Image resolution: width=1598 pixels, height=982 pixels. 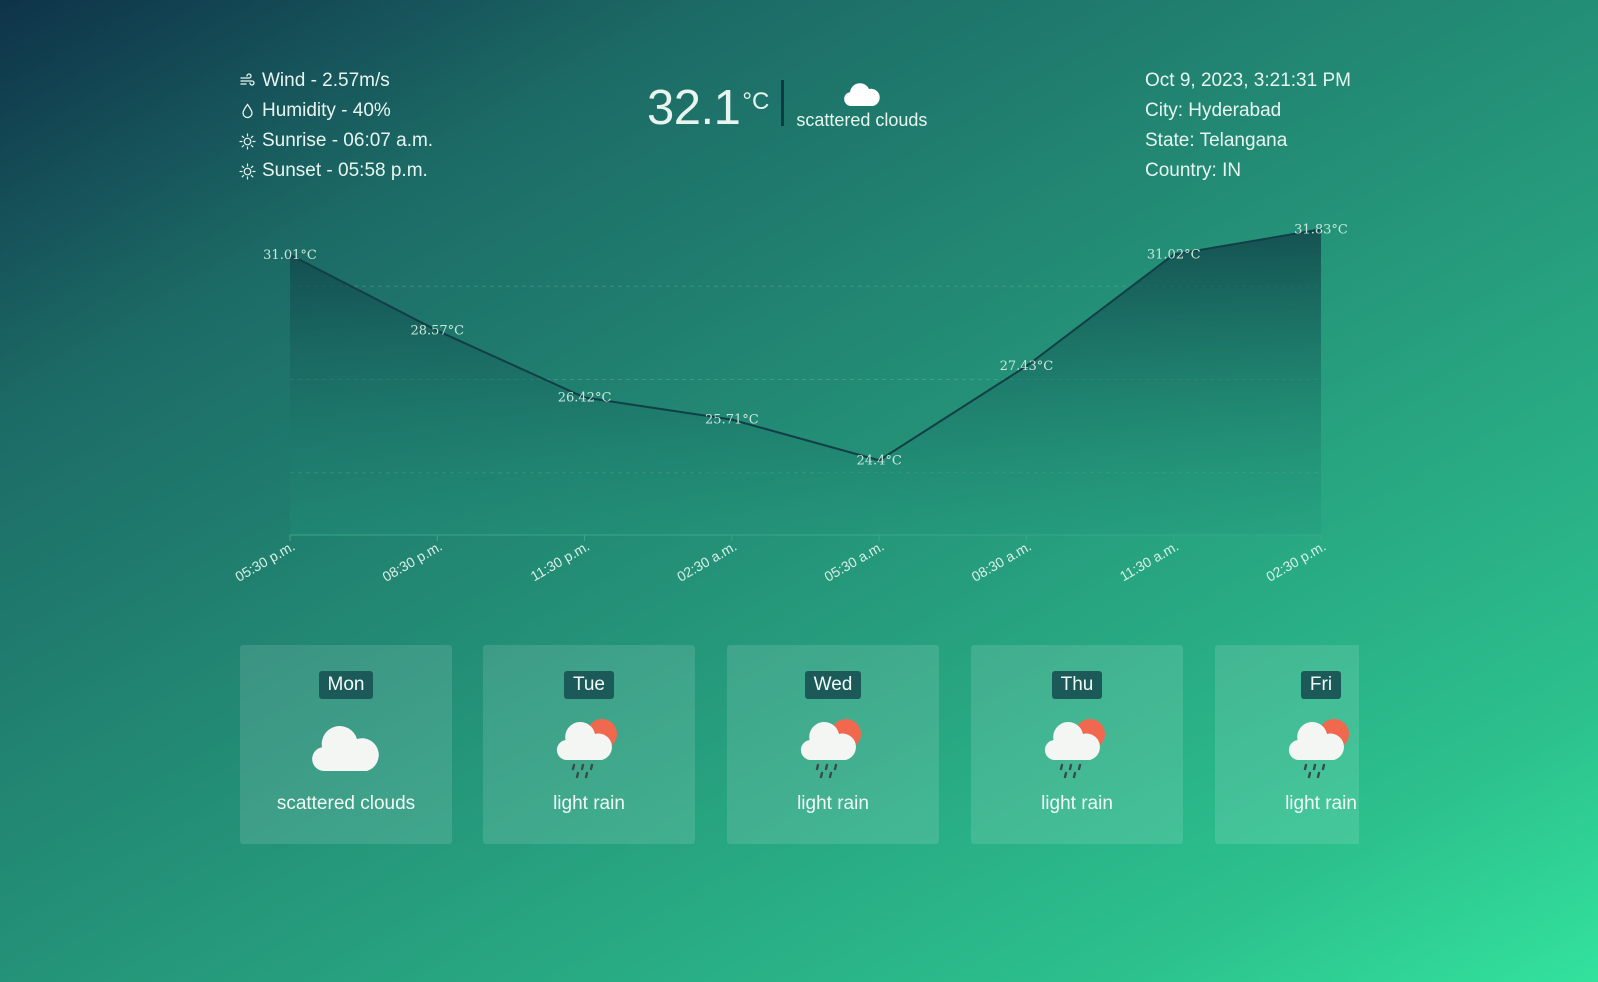 I want to click on current-condition-text: scattered clouds, so click(x=862, y=120).